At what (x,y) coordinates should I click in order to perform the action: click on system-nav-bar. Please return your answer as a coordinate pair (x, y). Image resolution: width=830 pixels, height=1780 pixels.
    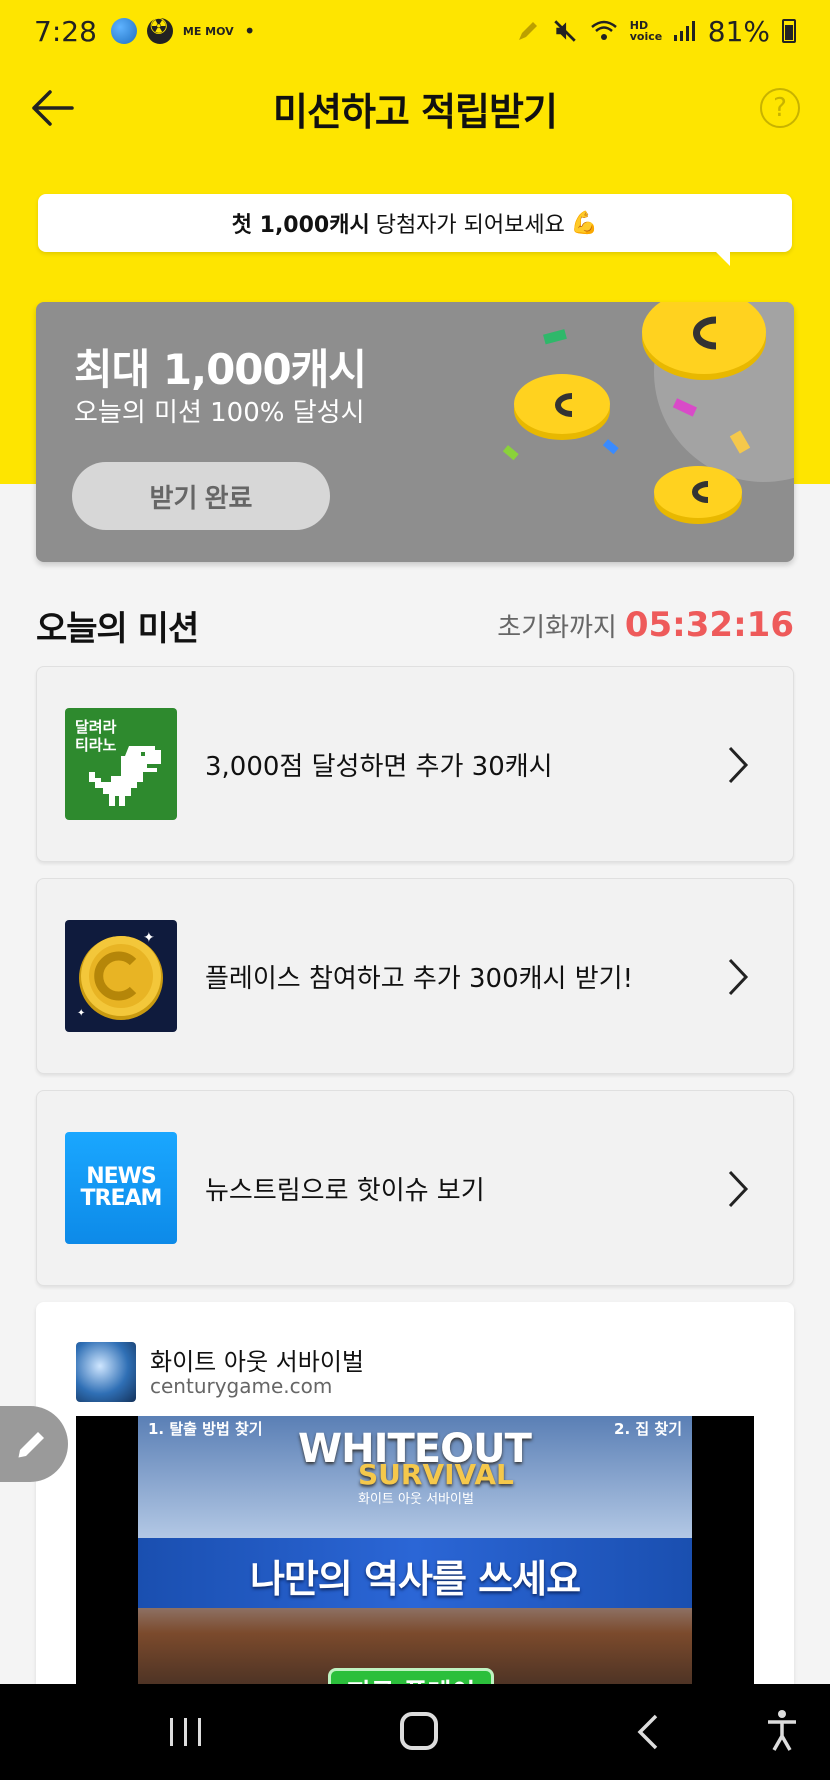
    Looking at the image, I should click on (415, 1732).